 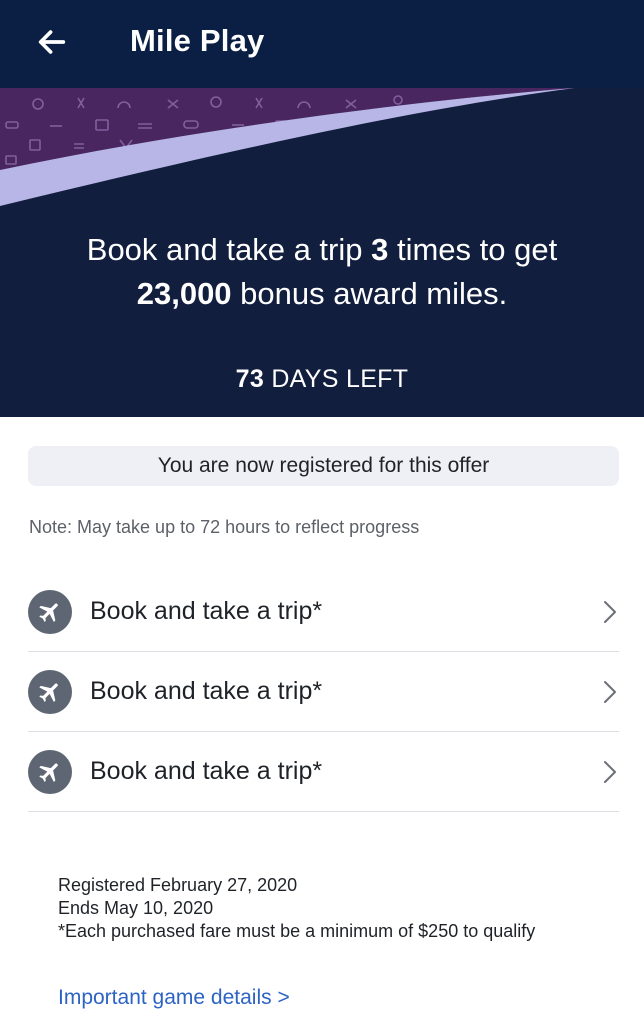 I want to click on trip-item-1: Book and take a trip*, so click(x=323, y=612).